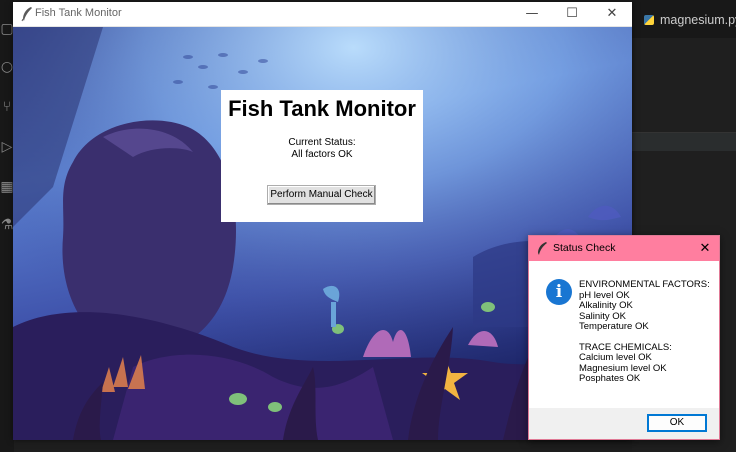  Describe the element at coordinates (7, 67) in the screenshot. I see `search-icon: ○` at that location.